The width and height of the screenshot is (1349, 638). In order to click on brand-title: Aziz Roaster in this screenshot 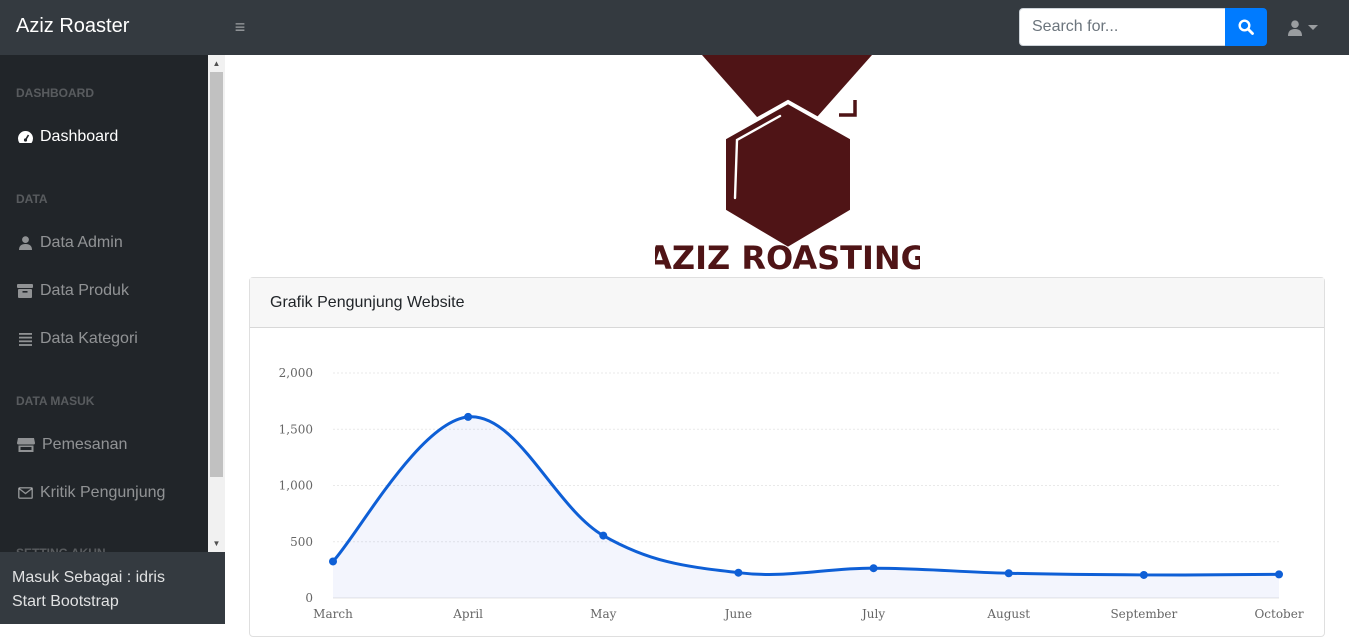, I will do `click(72, 26)`.